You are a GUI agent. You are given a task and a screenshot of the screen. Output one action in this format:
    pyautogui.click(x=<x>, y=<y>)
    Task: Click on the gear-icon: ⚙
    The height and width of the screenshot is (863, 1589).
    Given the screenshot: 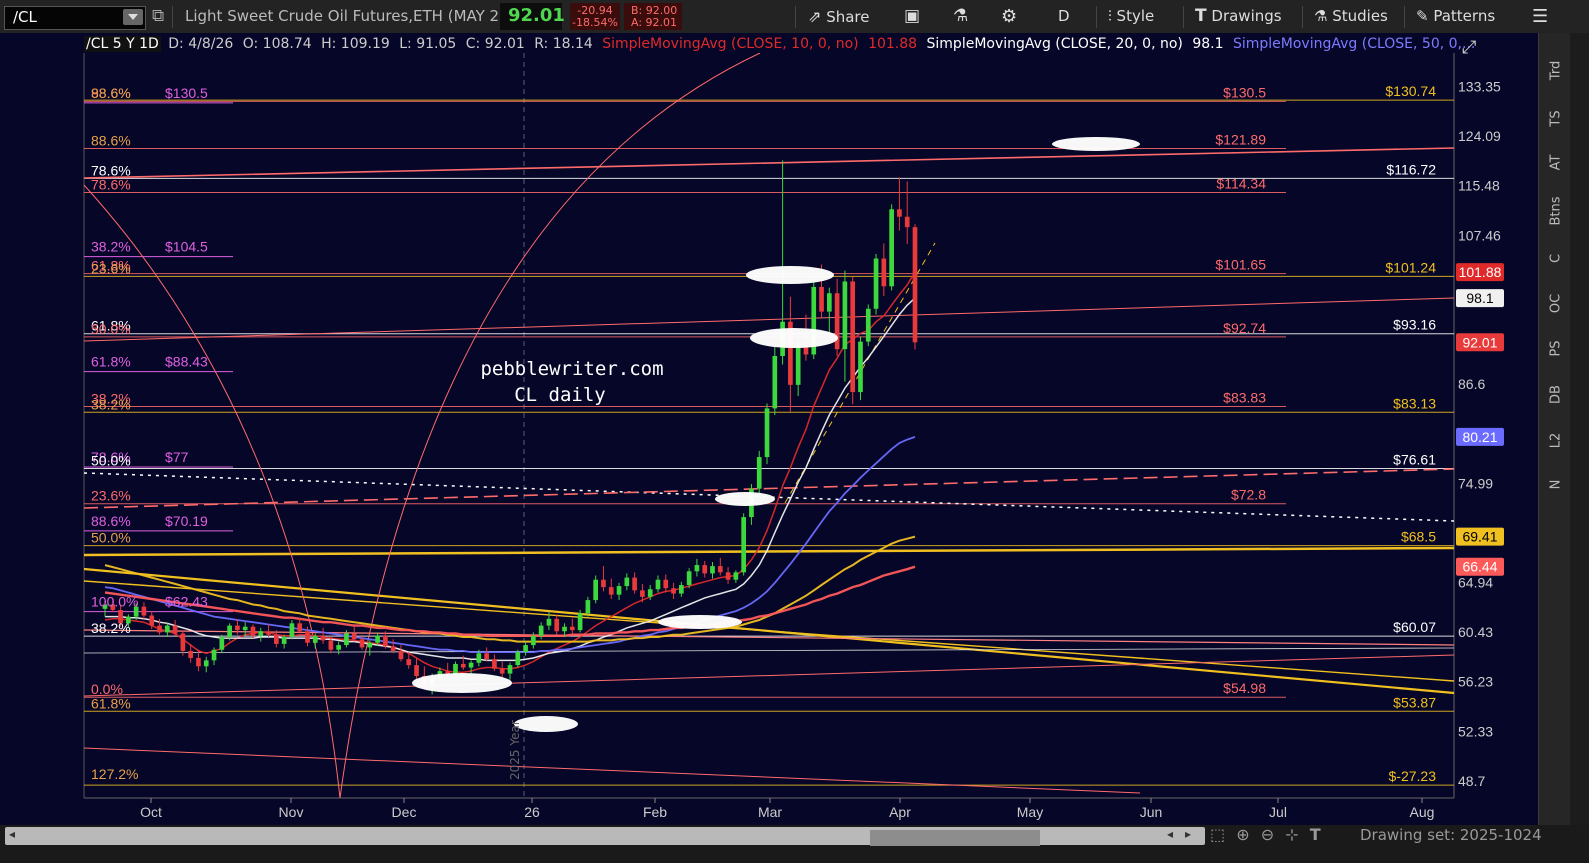 What is the action you would take?
    pyautogui.click(x=1009, y=16)
    